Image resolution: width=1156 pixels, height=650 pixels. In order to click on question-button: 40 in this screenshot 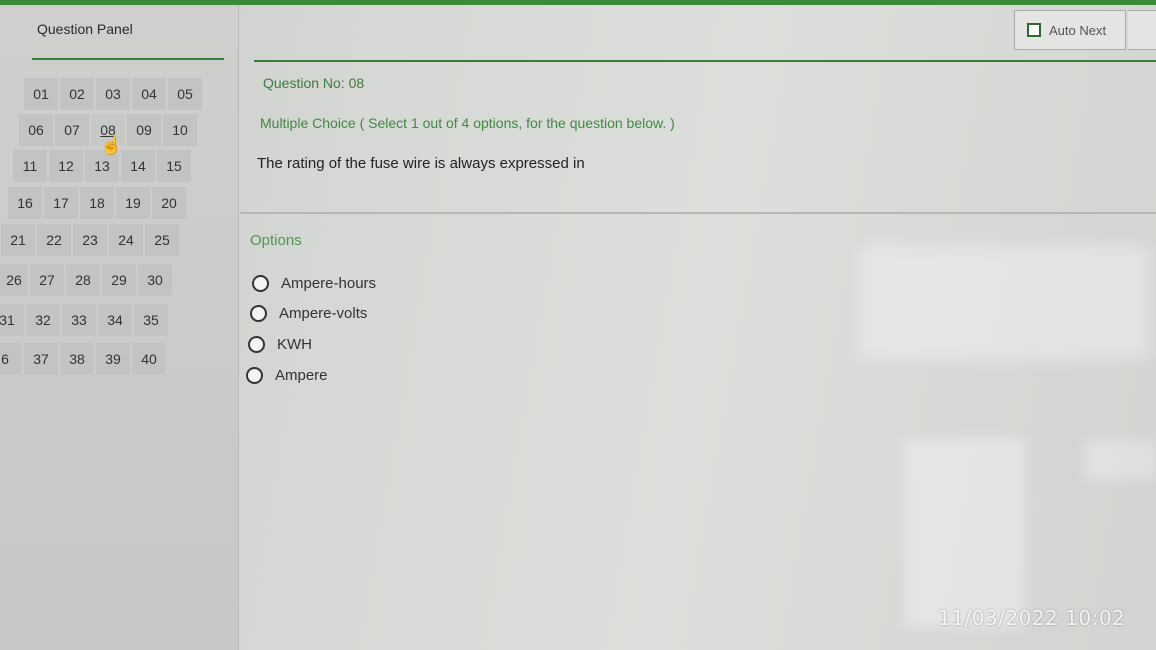, I will do `click(149, 359)`.